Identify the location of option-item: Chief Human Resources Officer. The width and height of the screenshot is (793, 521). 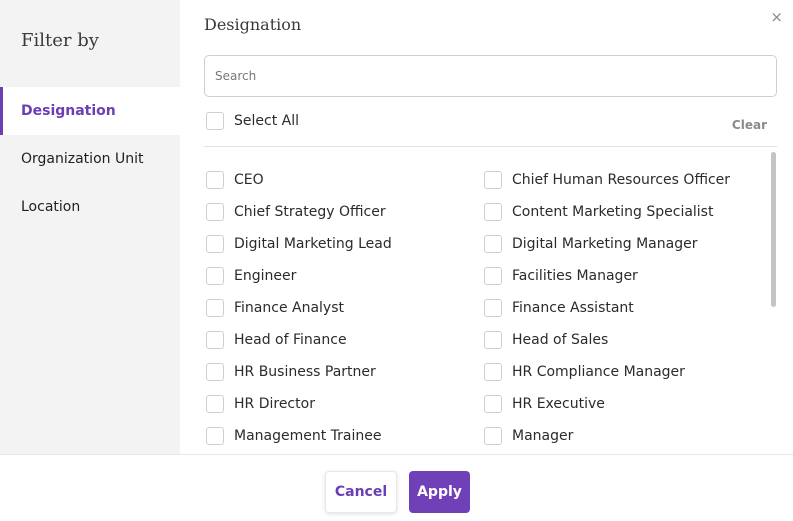
(623, 180).